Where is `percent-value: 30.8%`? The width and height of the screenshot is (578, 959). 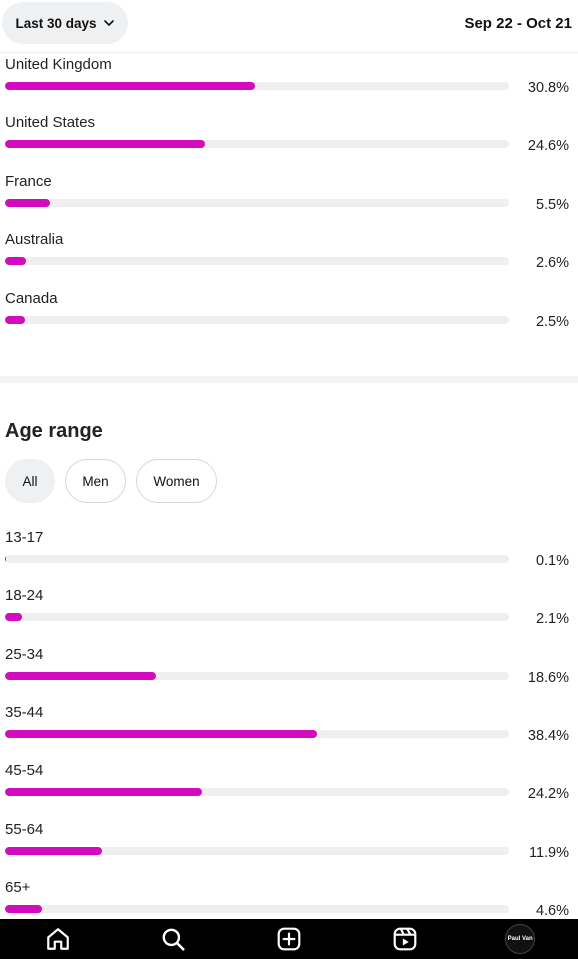
percent-value: 30.8% is located at coordinates (548, 88).